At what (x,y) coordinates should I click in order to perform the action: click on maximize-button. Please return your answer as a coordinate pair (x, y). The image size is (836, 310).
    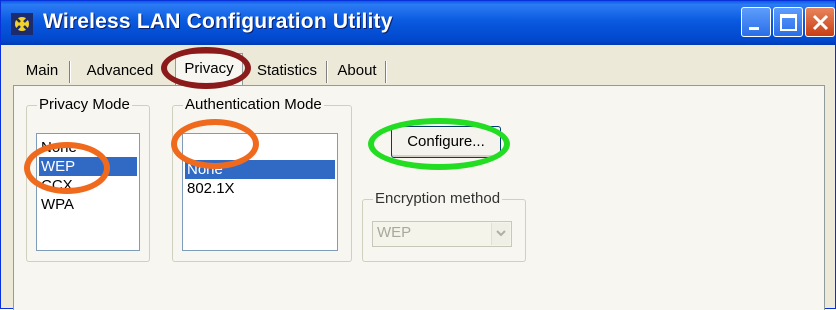
    Looking at the image, I should click on (788, 22).